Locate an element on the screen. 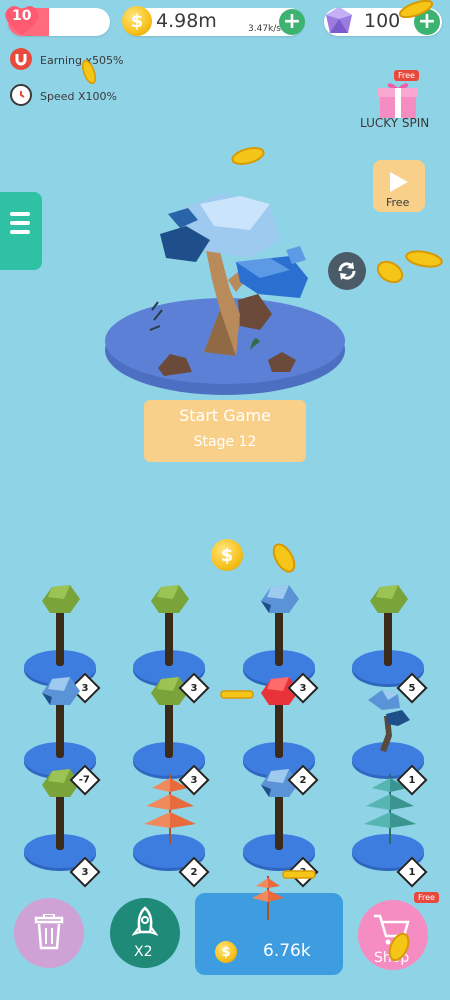 The width and height of the screenshot is (450, 1000). start-game-title: Start Game is located at coordinates (225, 415).